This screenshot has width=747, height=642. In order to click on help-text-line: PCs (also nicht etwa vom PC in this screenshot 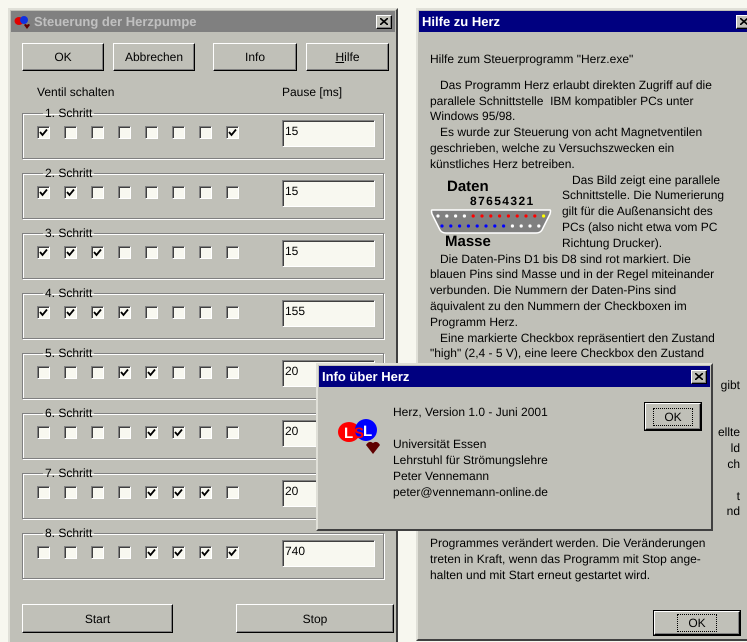, I will do `click(640, 228)`.